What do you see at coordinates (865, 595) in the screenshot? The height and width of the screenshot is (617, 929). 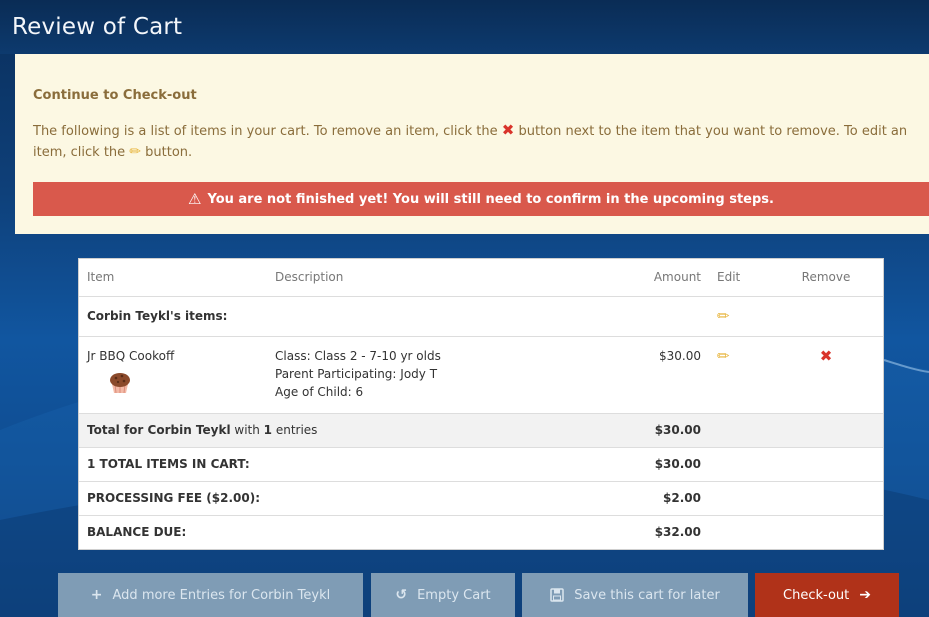 I see `arrow-right-icon: ➔` at bounding box center [865, 595].